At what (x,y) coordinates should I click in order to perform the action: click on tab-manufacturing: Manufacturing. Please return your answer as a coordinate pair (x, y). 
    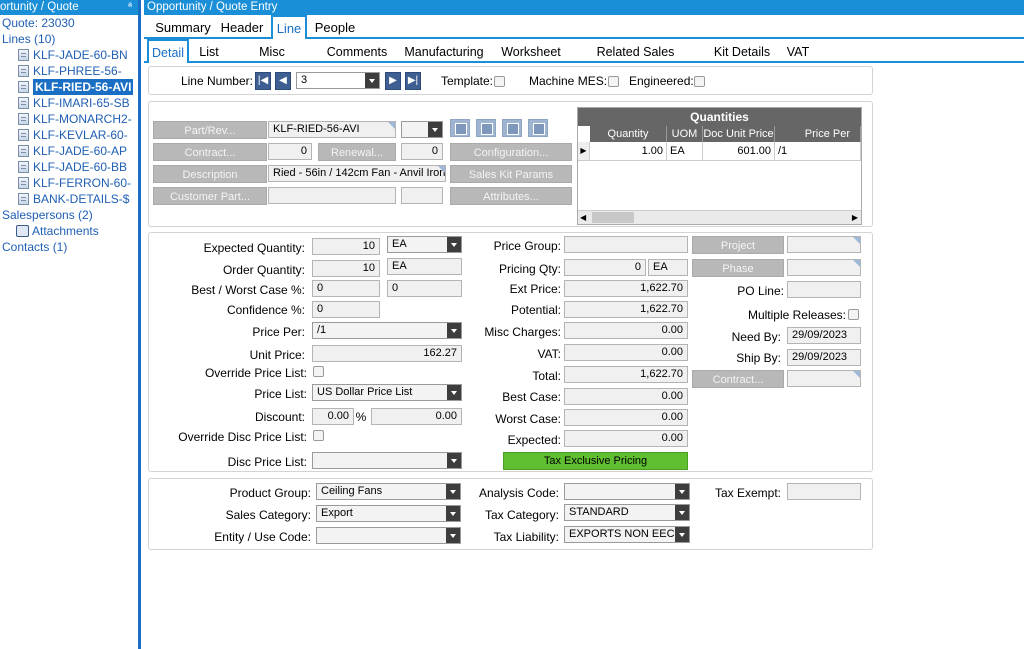
    Looking at the image, I should click on (444, 52).